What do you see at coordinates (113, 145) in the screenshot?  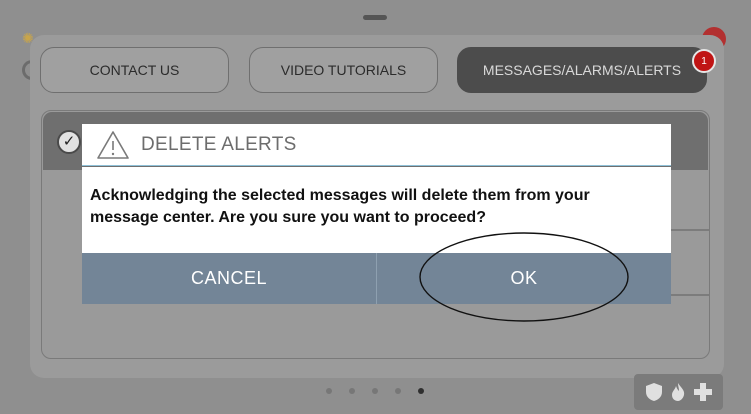 I see `warning-triangle-icon` at bounding box center [113, 145].